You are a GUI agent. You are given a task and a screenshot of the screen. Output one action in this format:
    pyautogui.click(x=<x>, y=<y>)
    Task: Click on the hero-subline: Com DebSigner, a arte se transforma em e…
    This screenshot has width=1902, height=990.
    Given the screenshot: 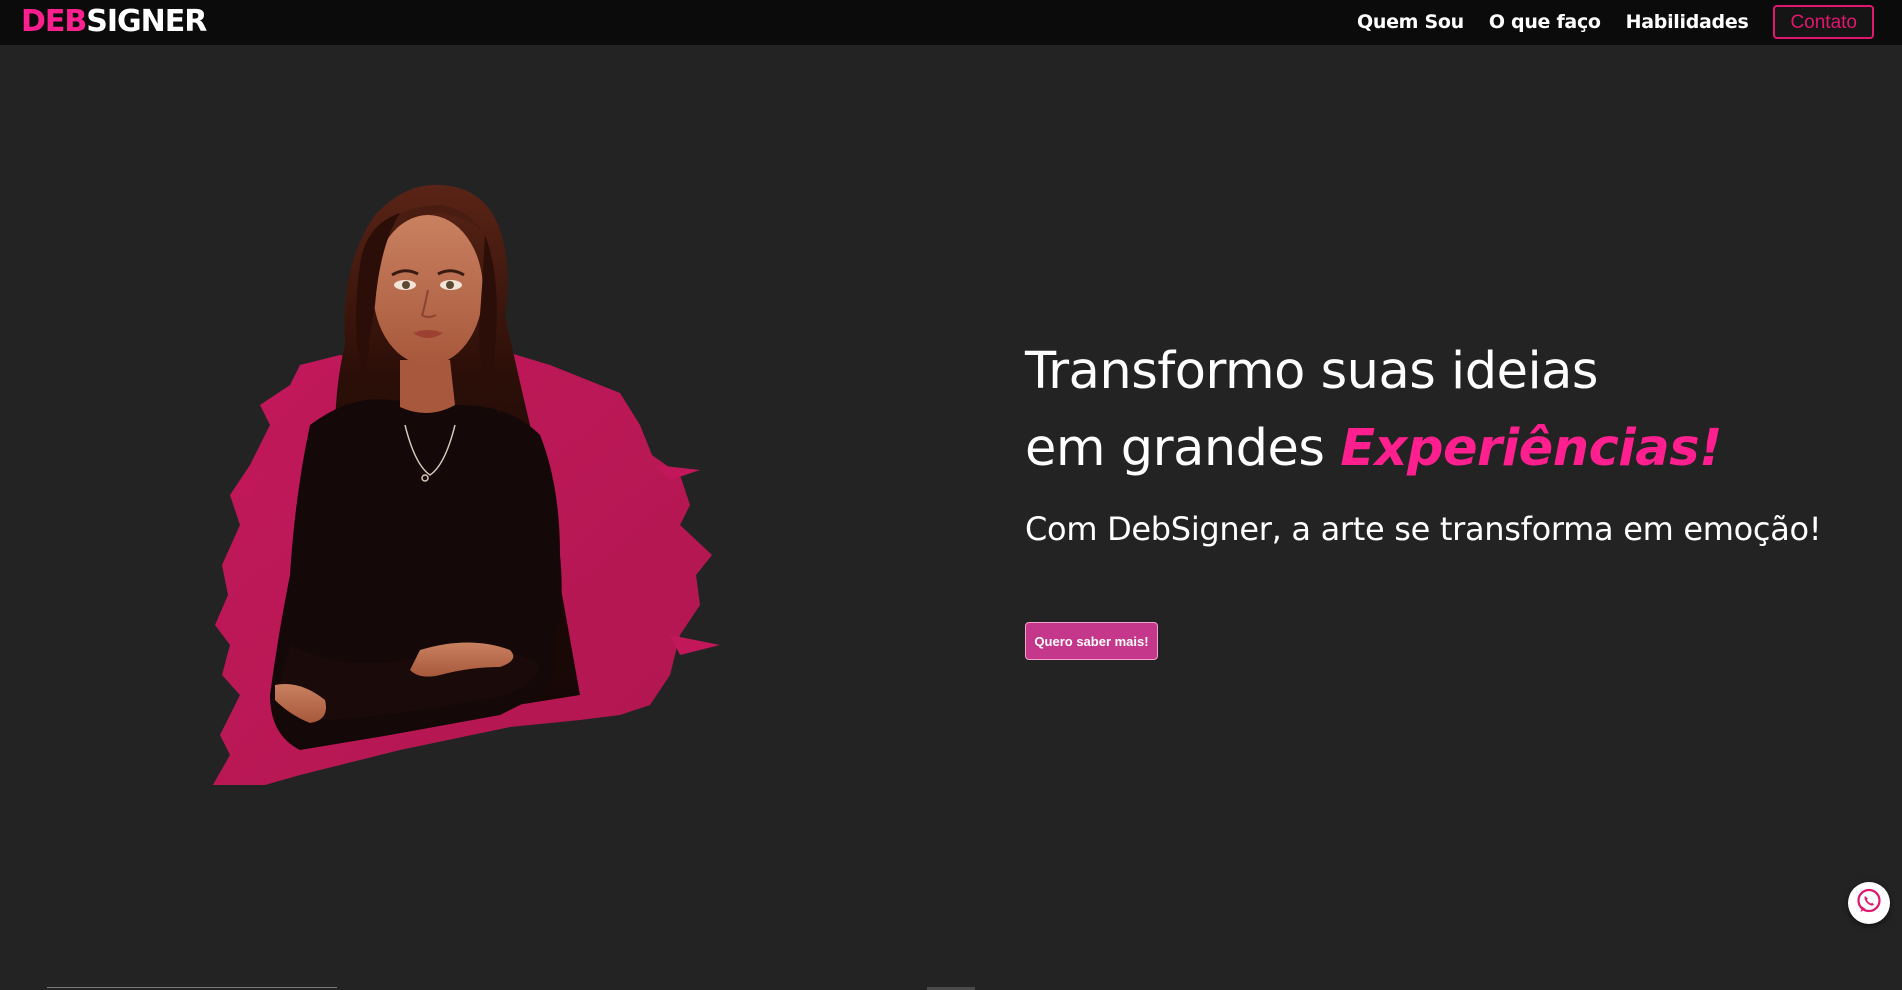 What is the action you would take?
    pyautogui.click(x=1423, y=529)
    